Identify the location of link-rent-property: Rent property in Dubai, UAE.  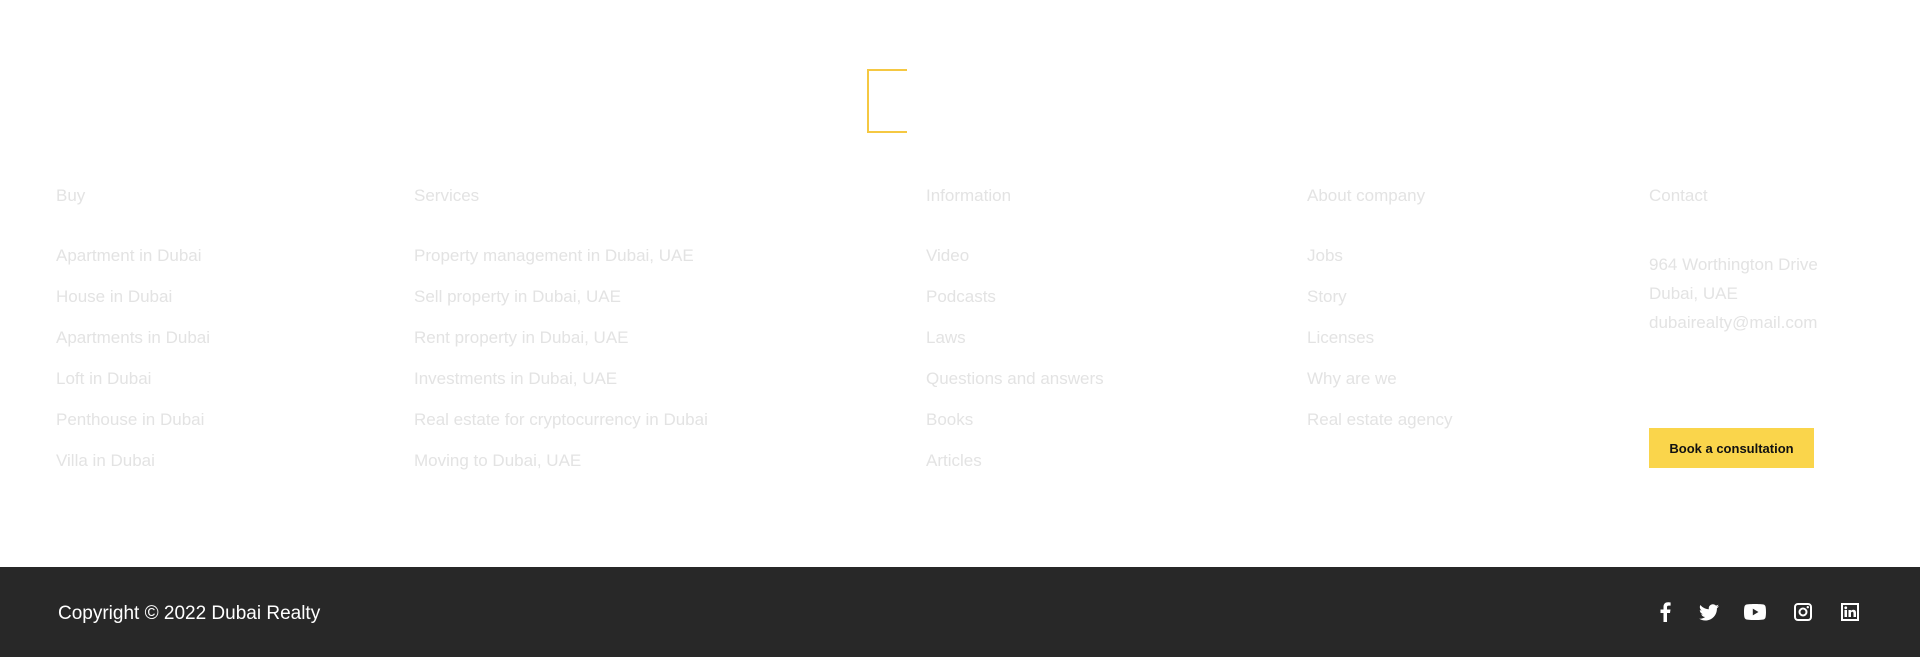
(561, 348).